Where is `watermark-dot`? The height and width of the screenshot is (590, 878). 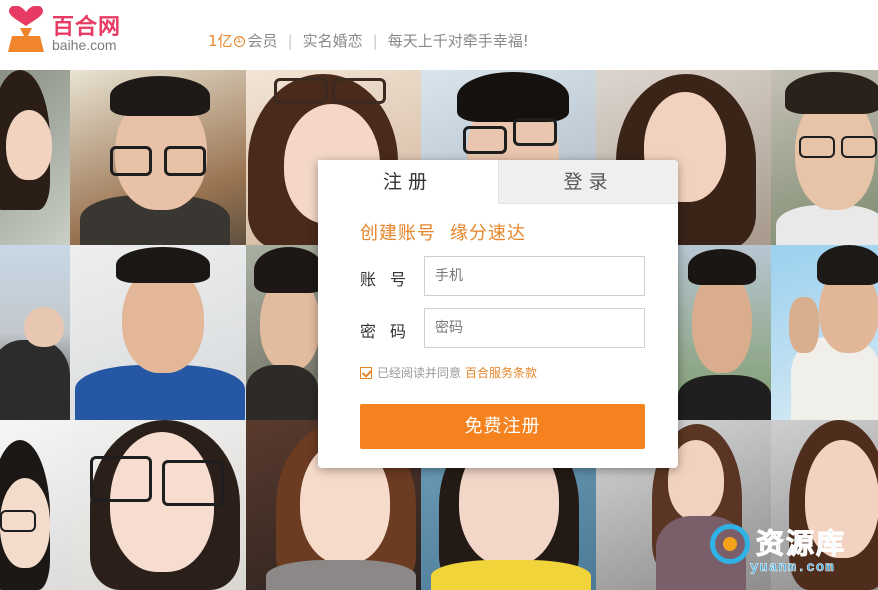 watermark-dot is located at coordinates (730, 544).